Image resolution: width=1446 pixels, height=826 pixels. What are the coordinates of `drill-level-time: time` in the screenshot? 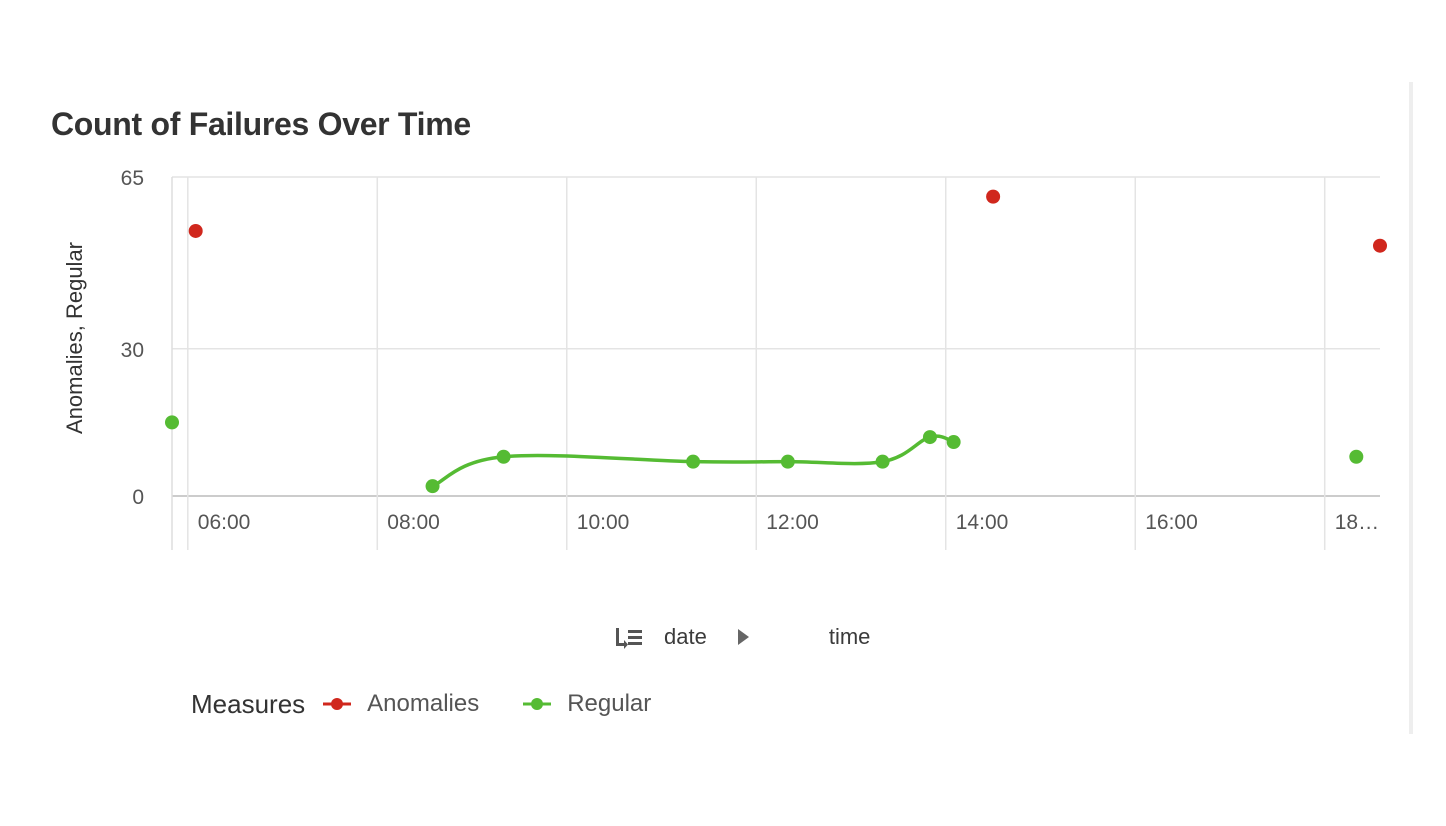 It's located at (850, 637).